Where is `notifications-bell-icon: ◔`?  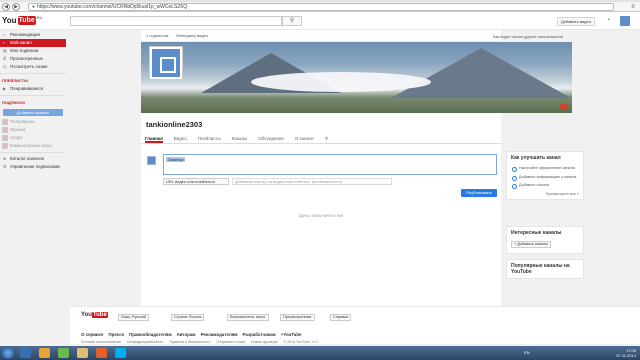
notifications-bell-icon: ◔ is located at coordinates (608, 20).